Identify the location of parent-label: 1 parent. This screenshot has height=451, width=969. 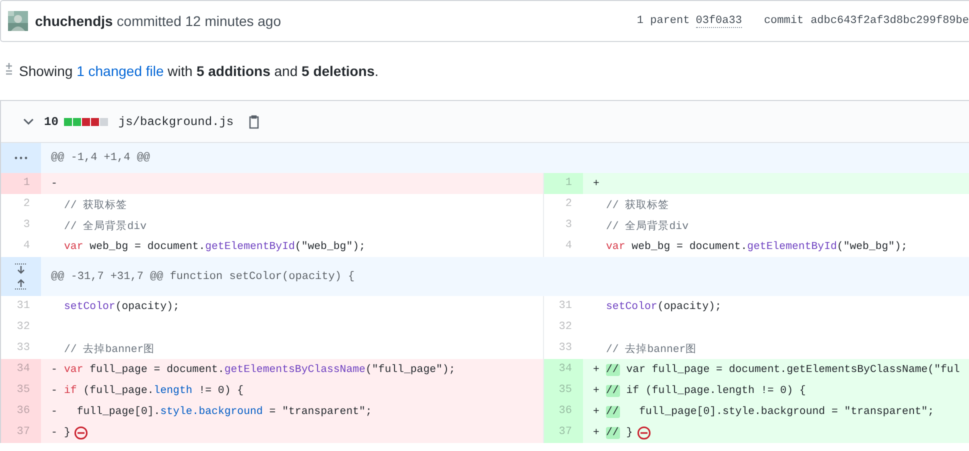
(663, 21).